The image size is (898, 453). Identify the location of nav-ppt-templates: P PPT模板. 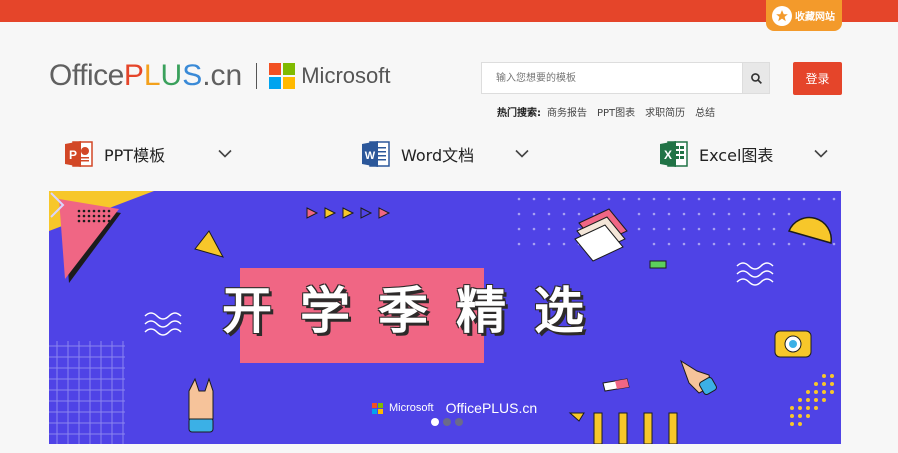
(114, 154).